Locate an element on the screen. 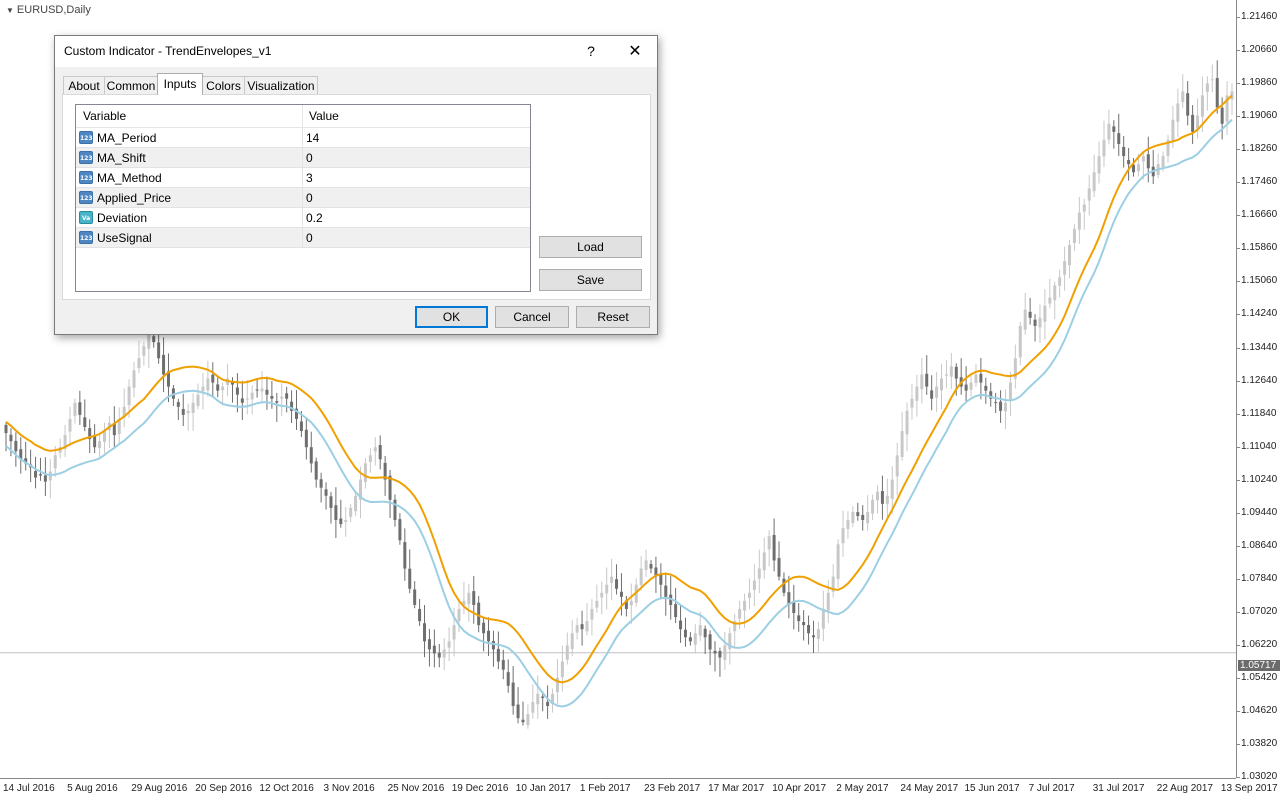 The width and height of the screenshot is (1280, 801). row-value: 0.2 is located at coordinates (314, 218).